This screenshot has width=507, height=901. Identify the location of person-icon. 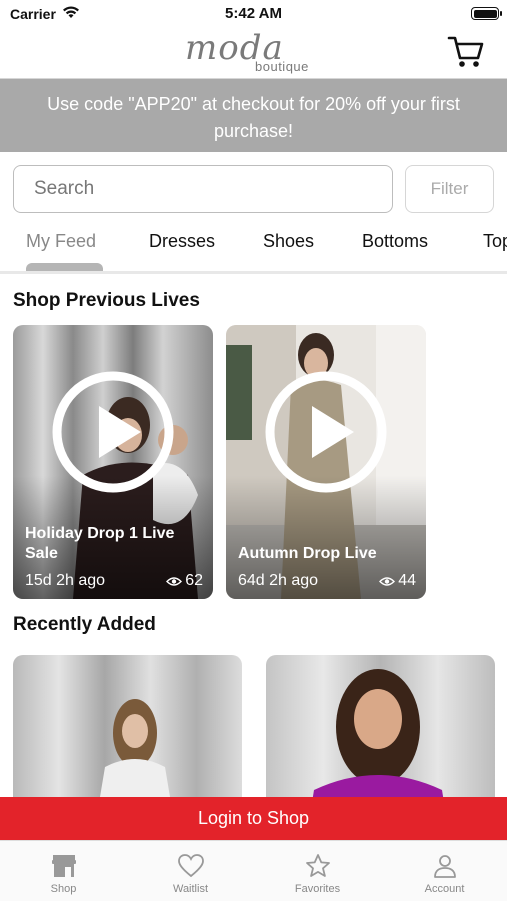
(444, 866).